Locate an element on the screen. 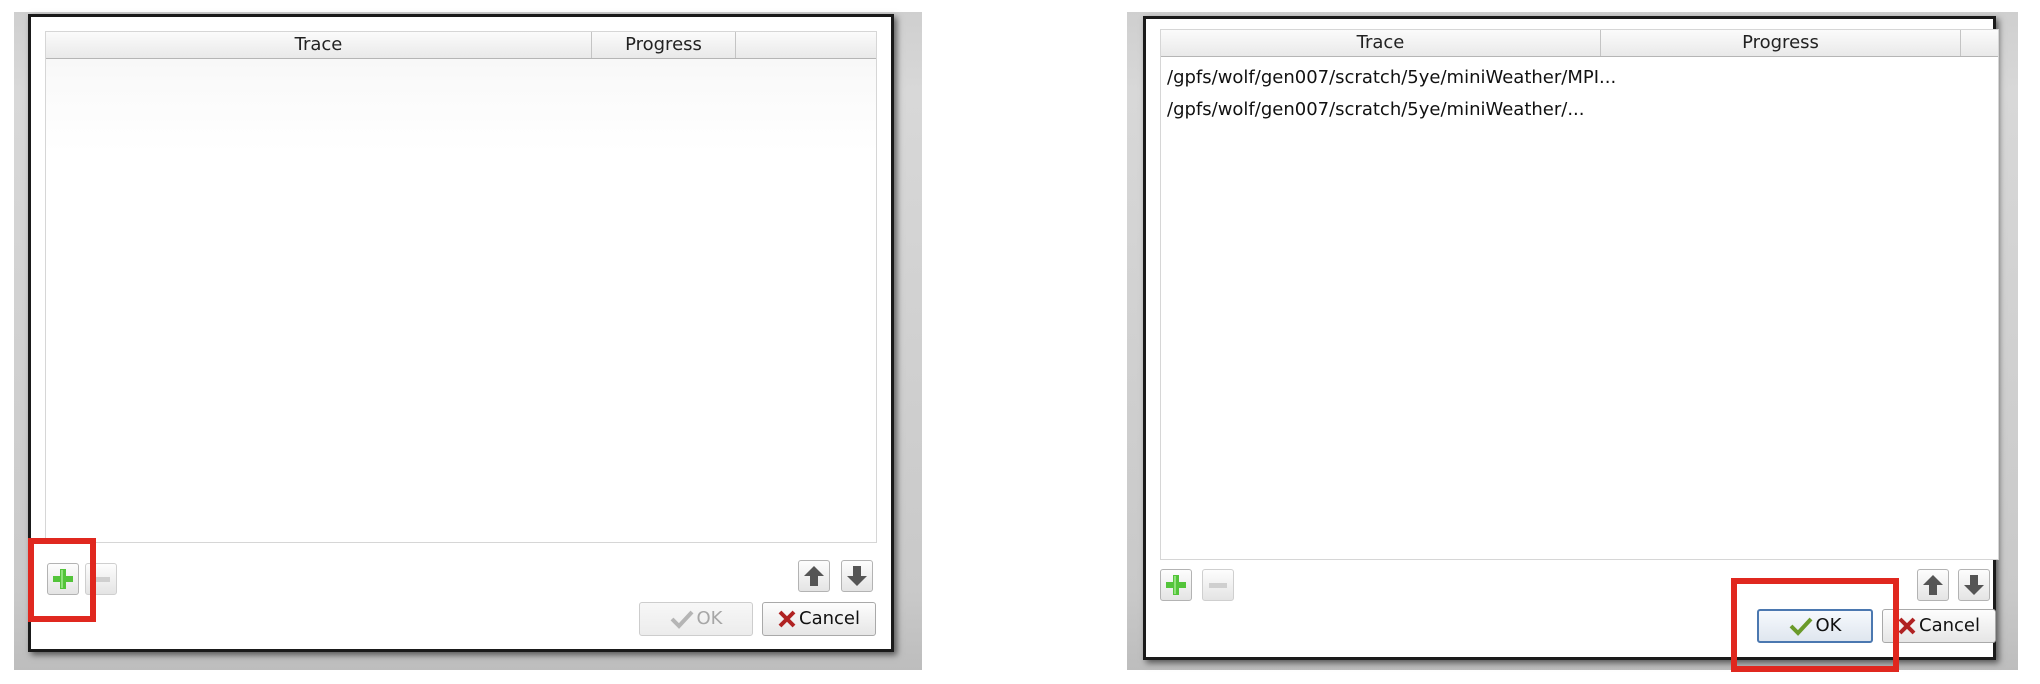 The width and height of the screenshot is (2040, 684). ok-label: OK is located at coordinates (709, 618).